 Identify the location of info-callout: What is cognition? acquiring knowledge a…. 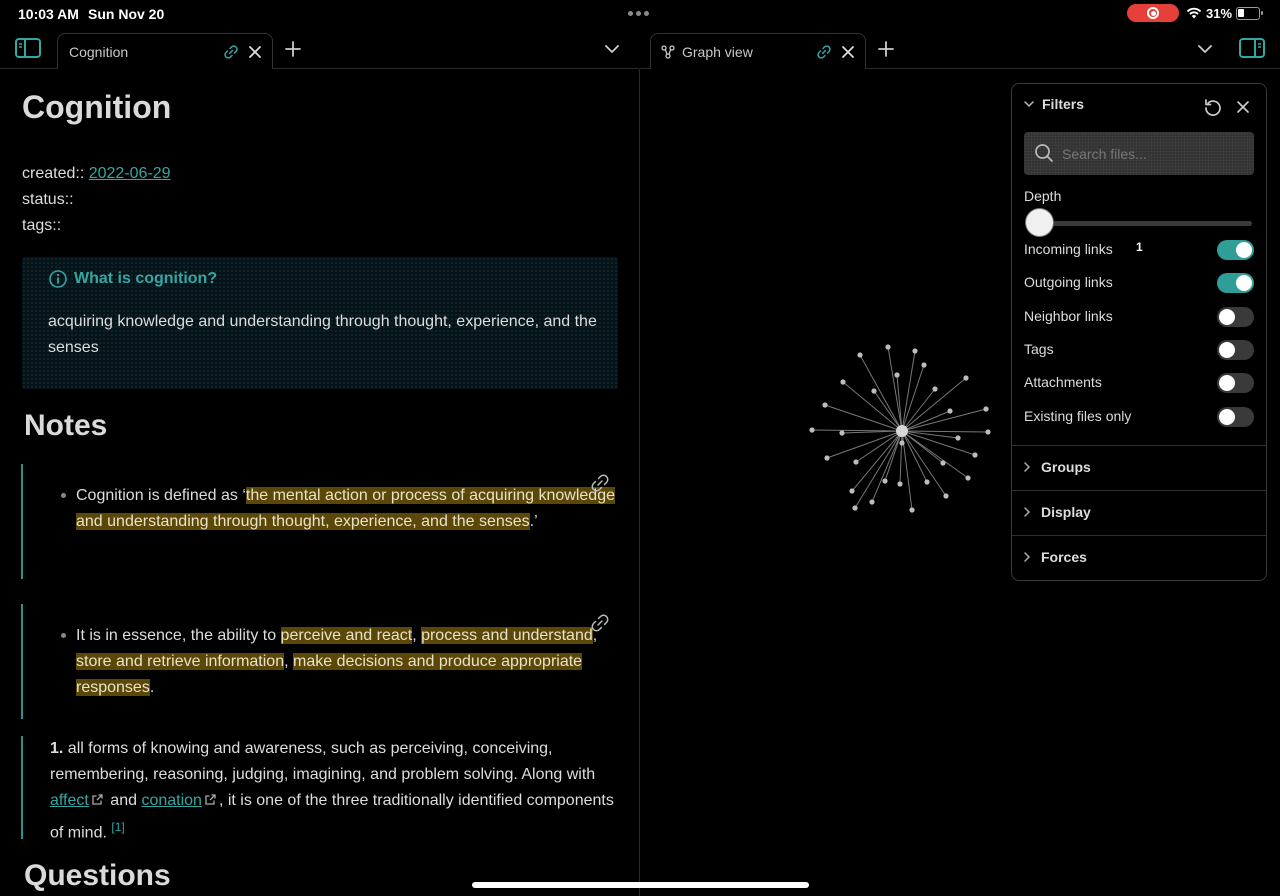
(320, 323).